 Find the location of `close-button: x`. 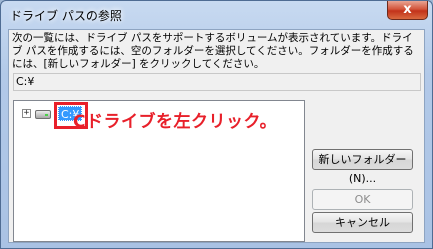

close-button: x is located at coordinates (407, 10).